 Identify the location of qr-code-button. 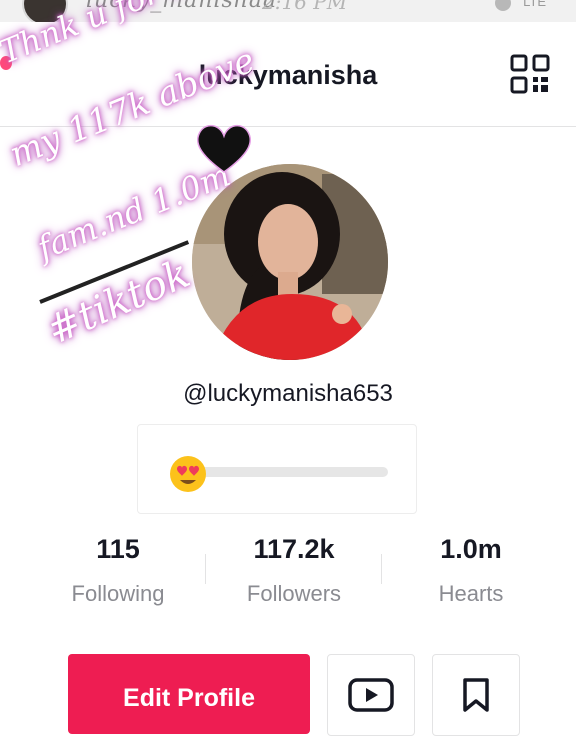
(530, 74).